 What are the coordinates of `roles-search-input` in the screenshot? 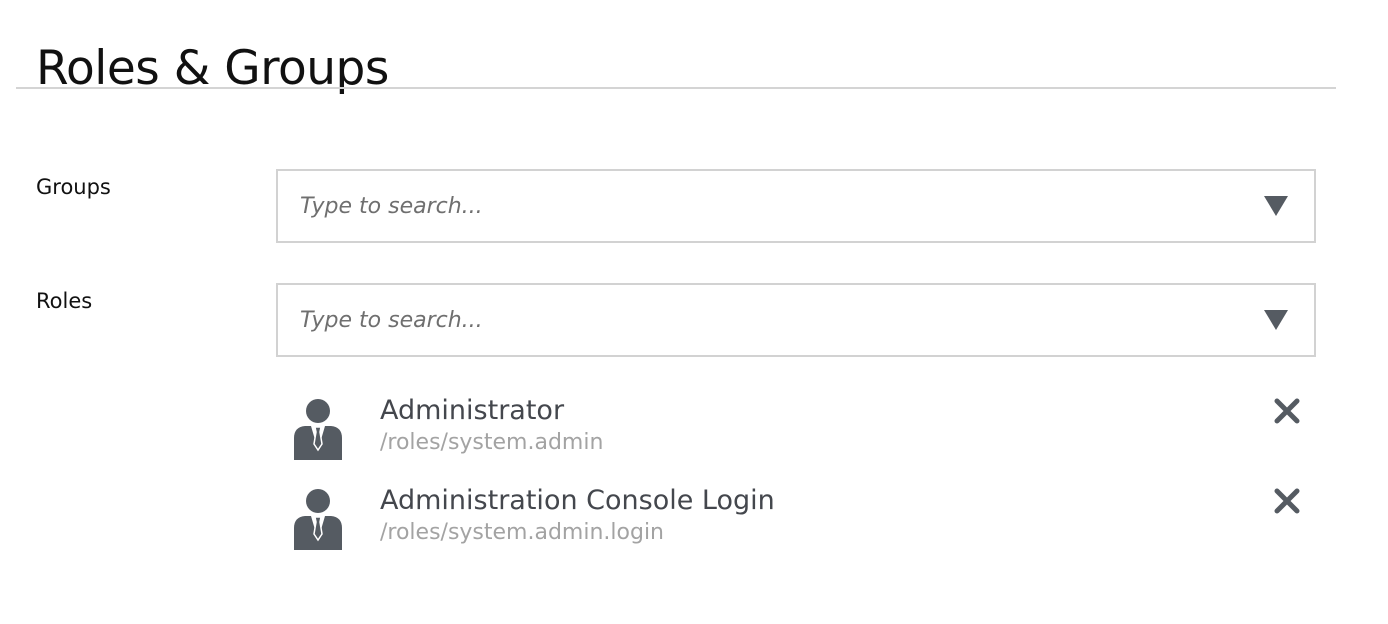 It's located at (770, 320).